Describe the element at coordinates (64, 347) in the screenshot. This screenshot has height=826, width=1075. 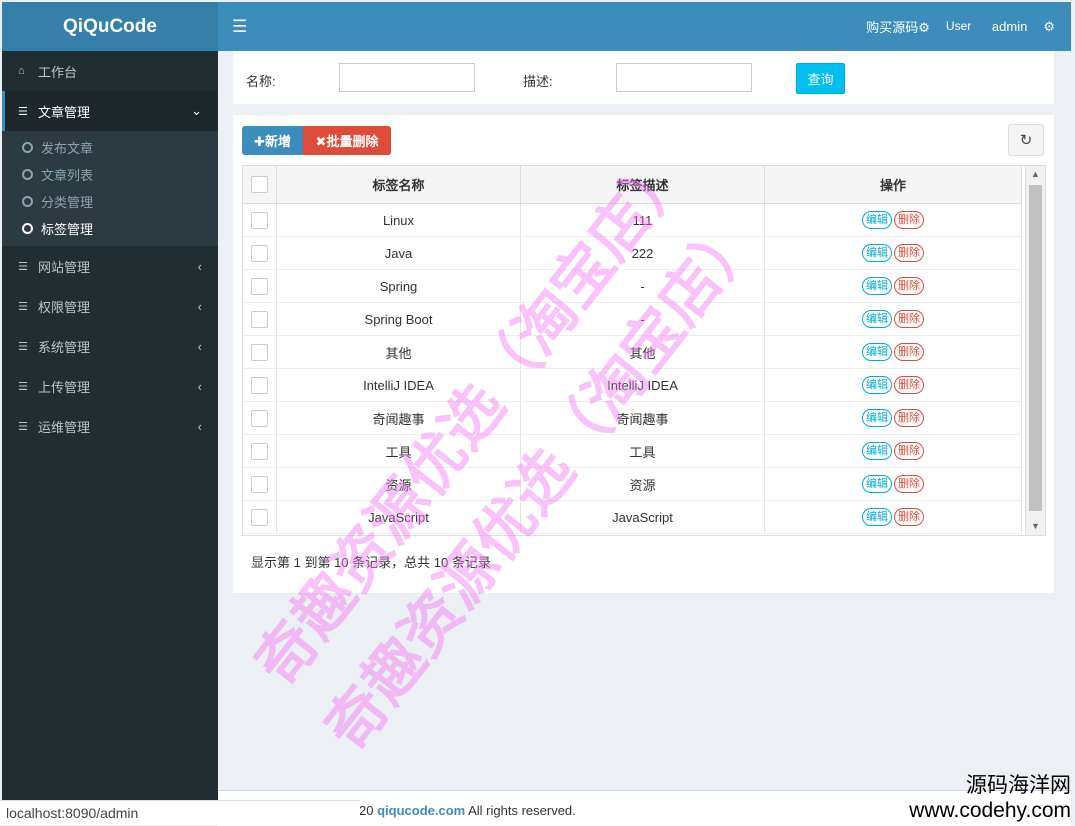
I see `sidebar-item-label: 系统管理` at that location.